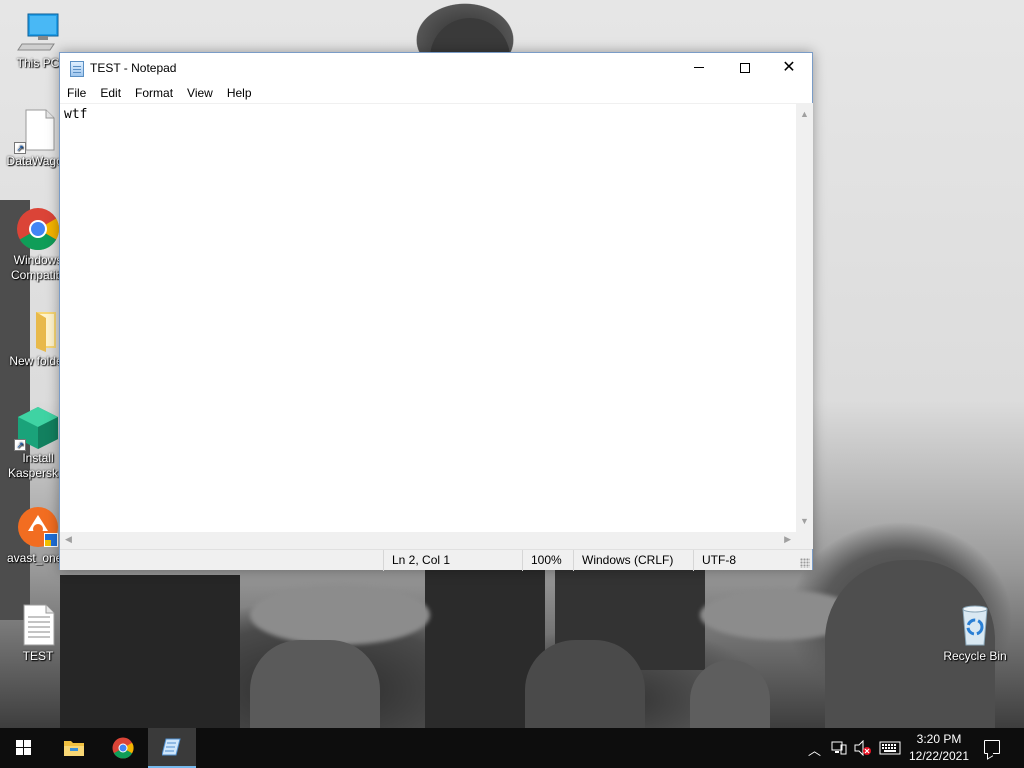 The height and width of the screenshot is (768, 1024). I want to click on desktop-icon-test: TEST, so click(38, 633).